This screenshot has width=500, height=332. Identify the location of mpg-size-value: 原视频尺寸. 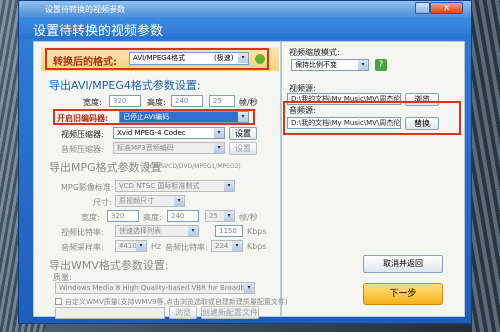
(136, 201).